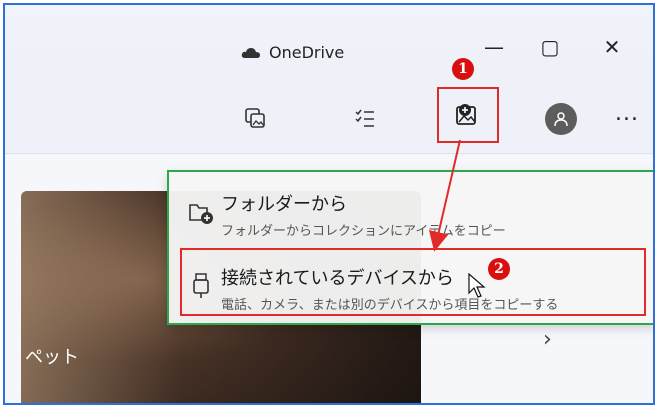  What do you see at coordinates (463, 69) in the screenshot?
I see `step-marker-1: 1` at bounding box center [463, 69].